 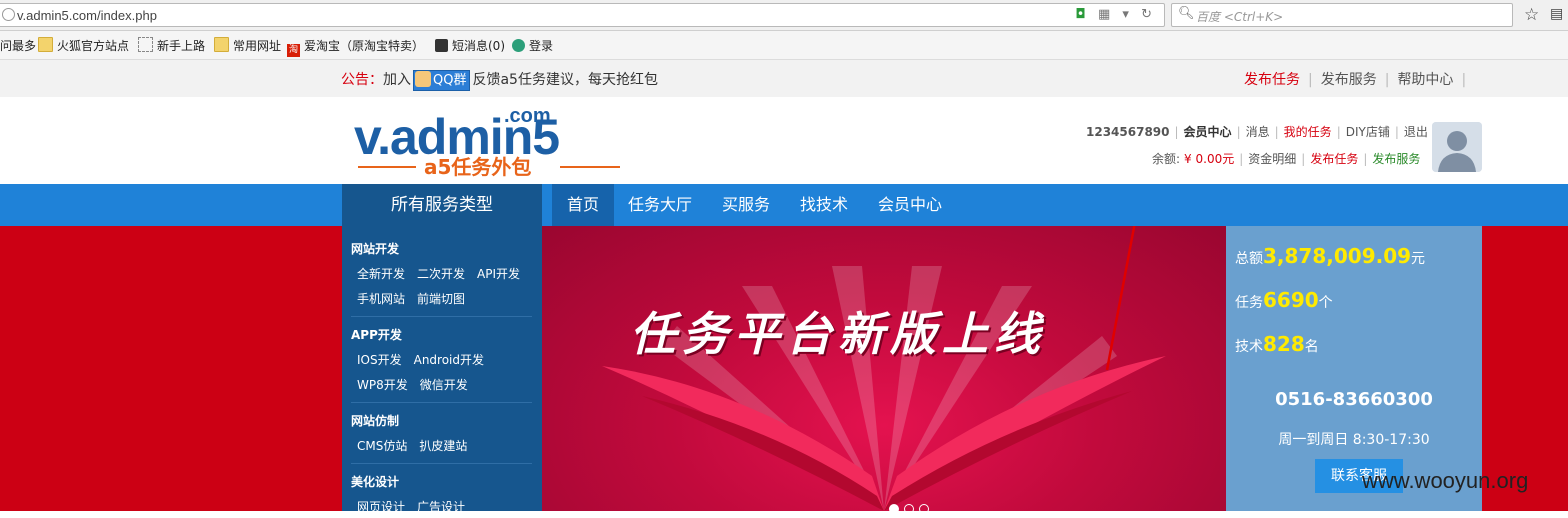 I want to click on category-link: 全新开发, so click(x=381, y=274).